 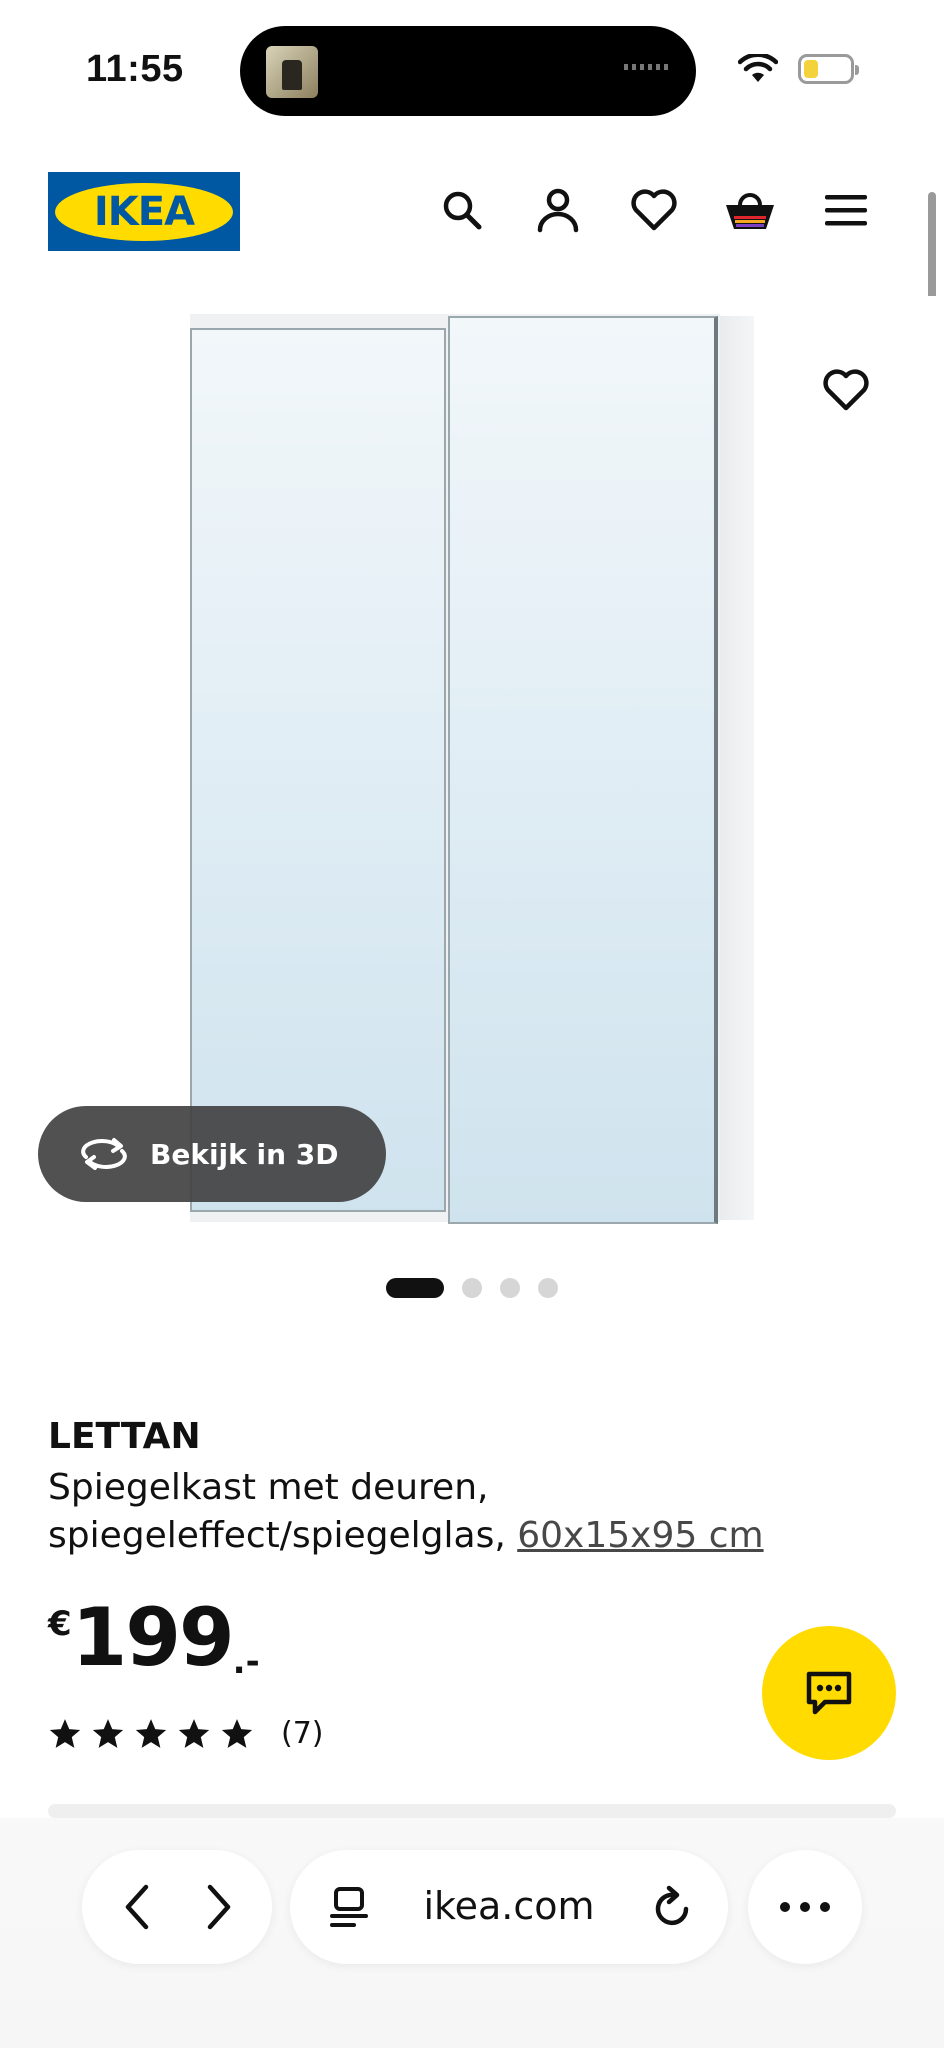 I want to click on product-rating: (7), so click(x=186, y=1733).